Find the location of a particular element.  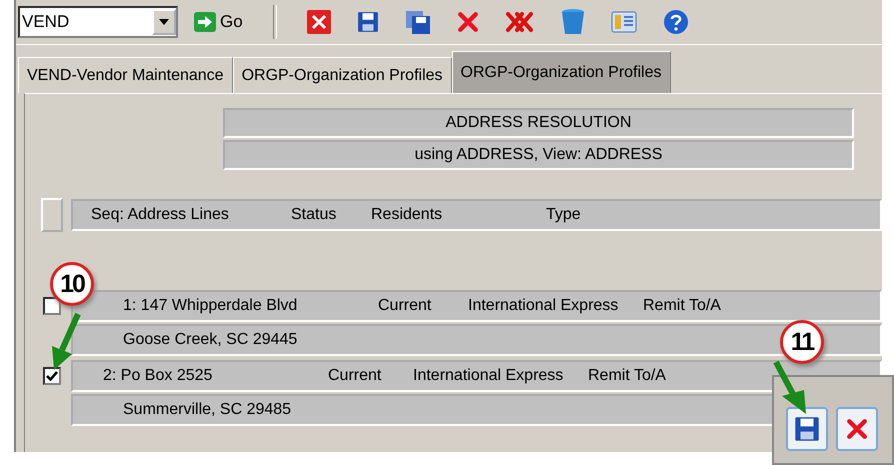

dropdown-button is located at coordinates (164, 22).